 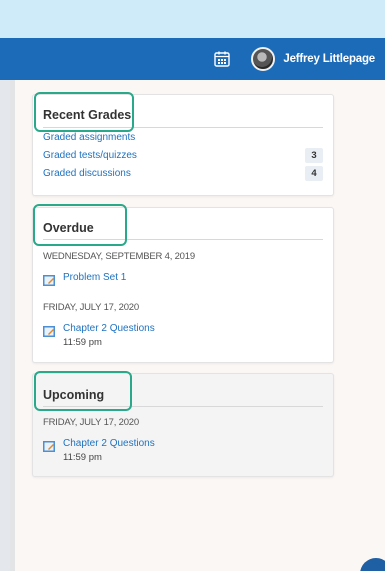 What do you see at coordinates (99, 335) in the screenshot?
I see `overdue-item-chapter-2: Chapter 2 Questions 11:59 pm` at bounding box center [99, 335].